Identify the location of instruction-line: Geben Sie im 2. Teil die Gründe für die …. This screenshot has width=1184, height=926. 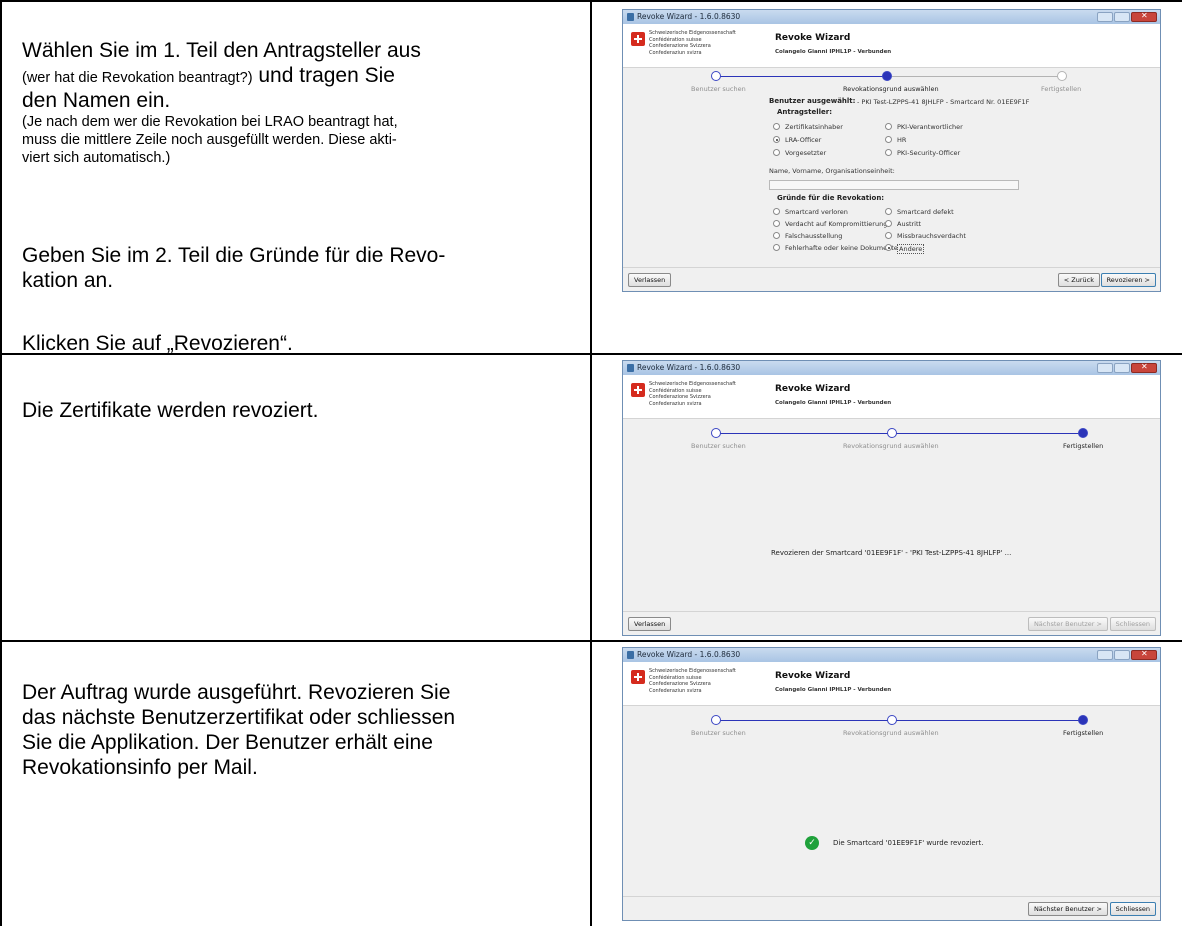
(234, 255).